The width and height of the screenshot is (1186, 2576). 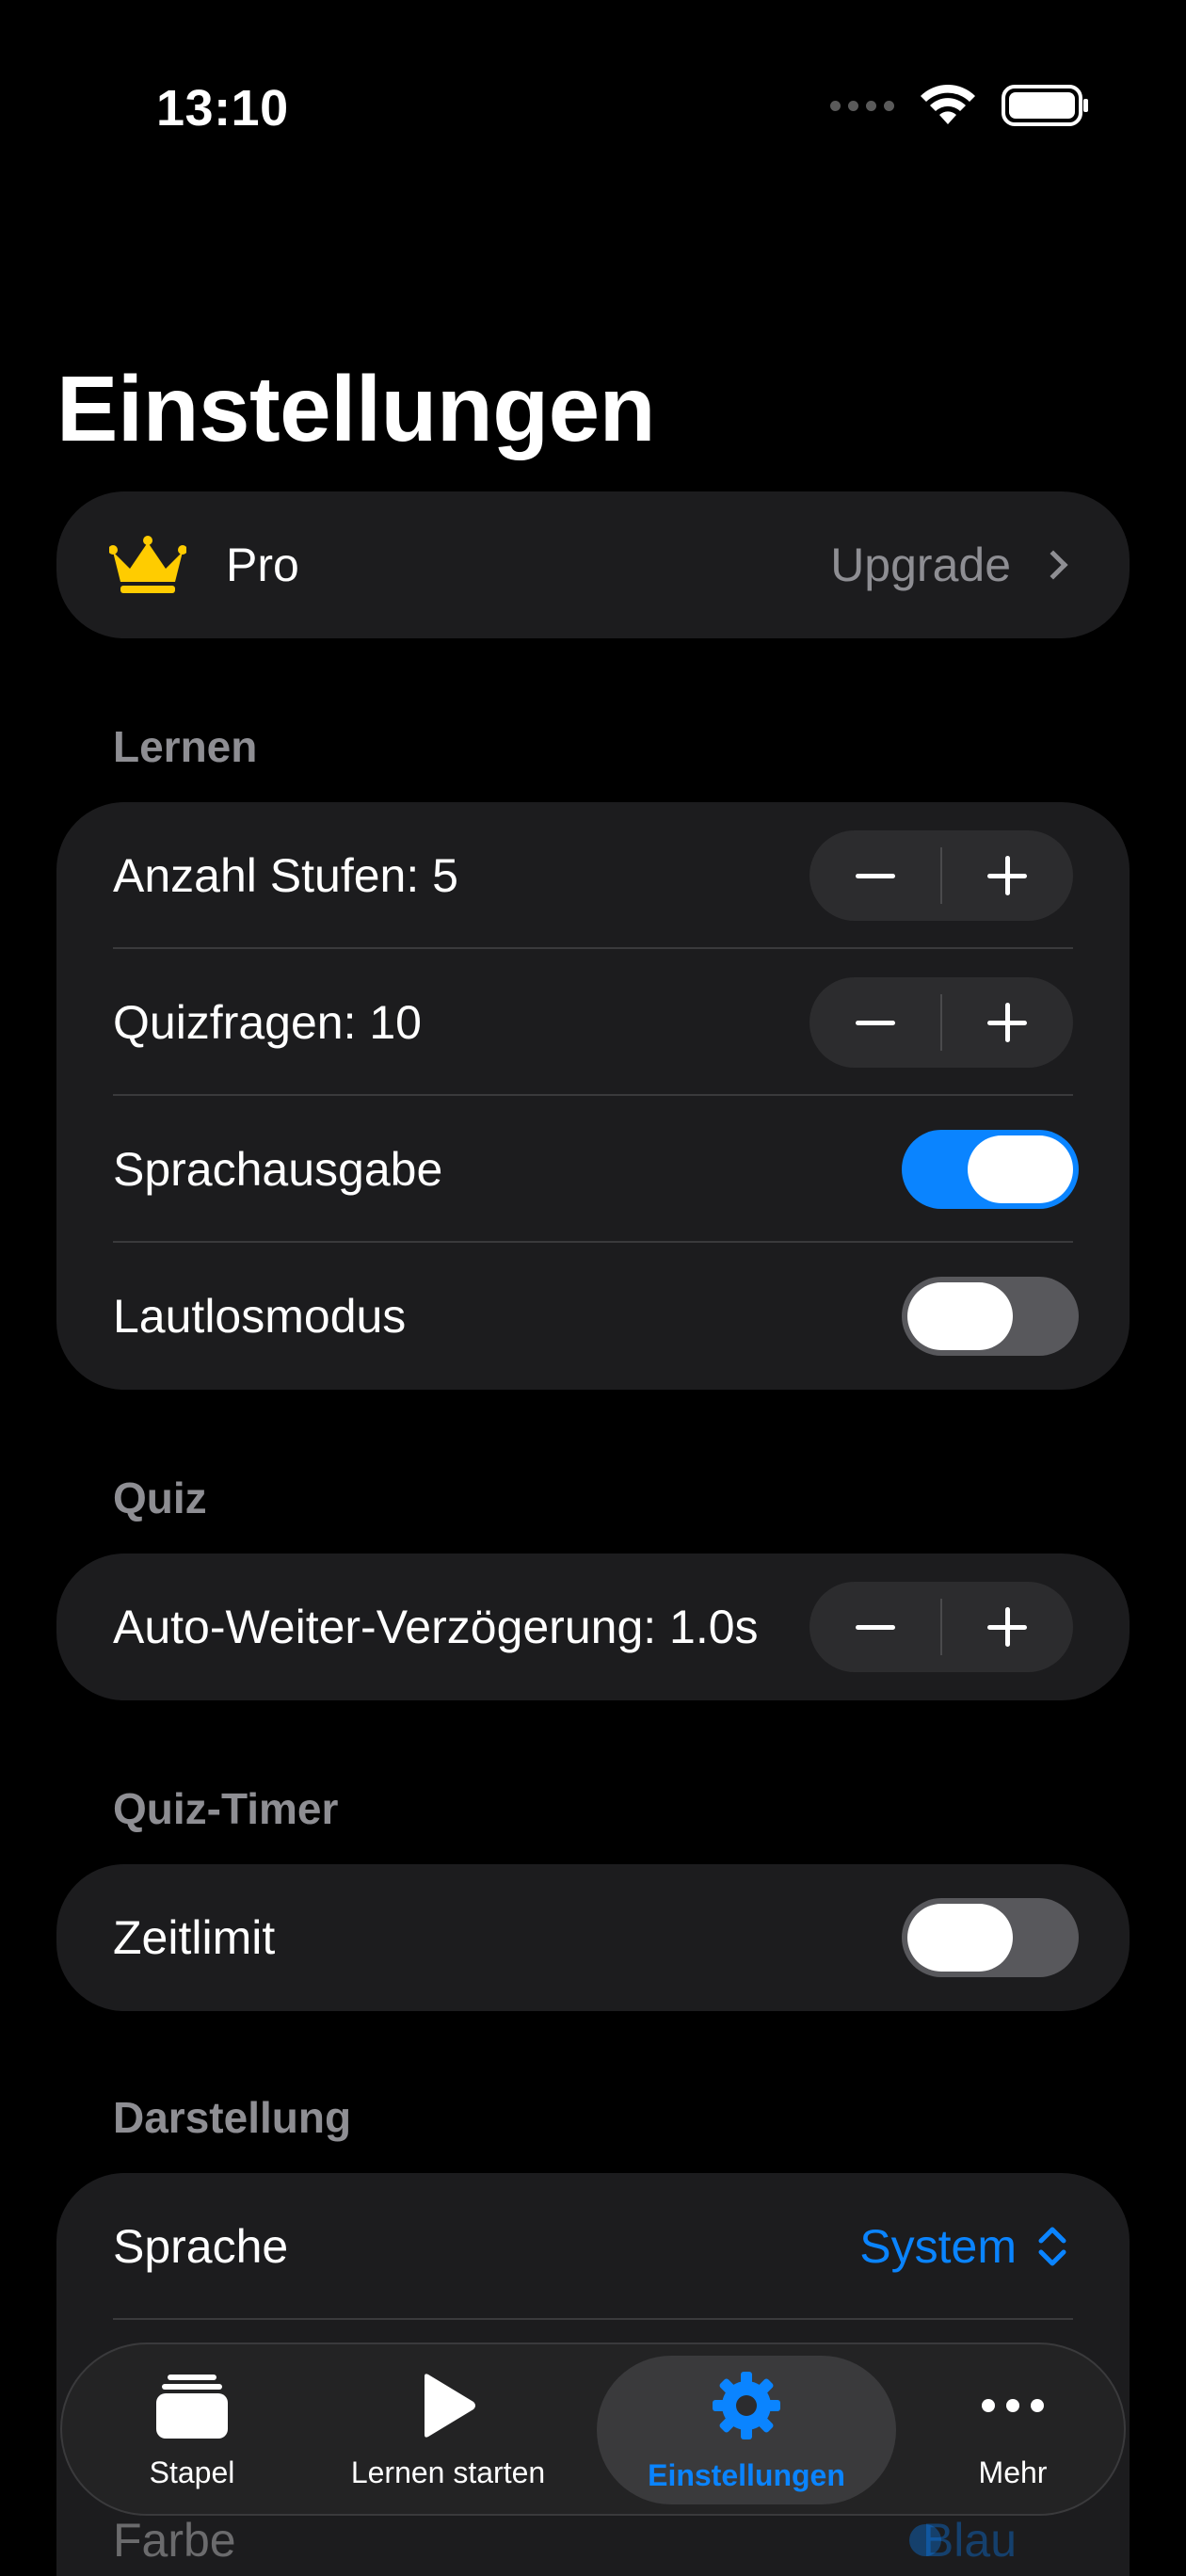 What do you see at coordinates (746, 2474) in the screenshot?
I see `tab-label: Einstellungen` at bounding box center [746, 2474].